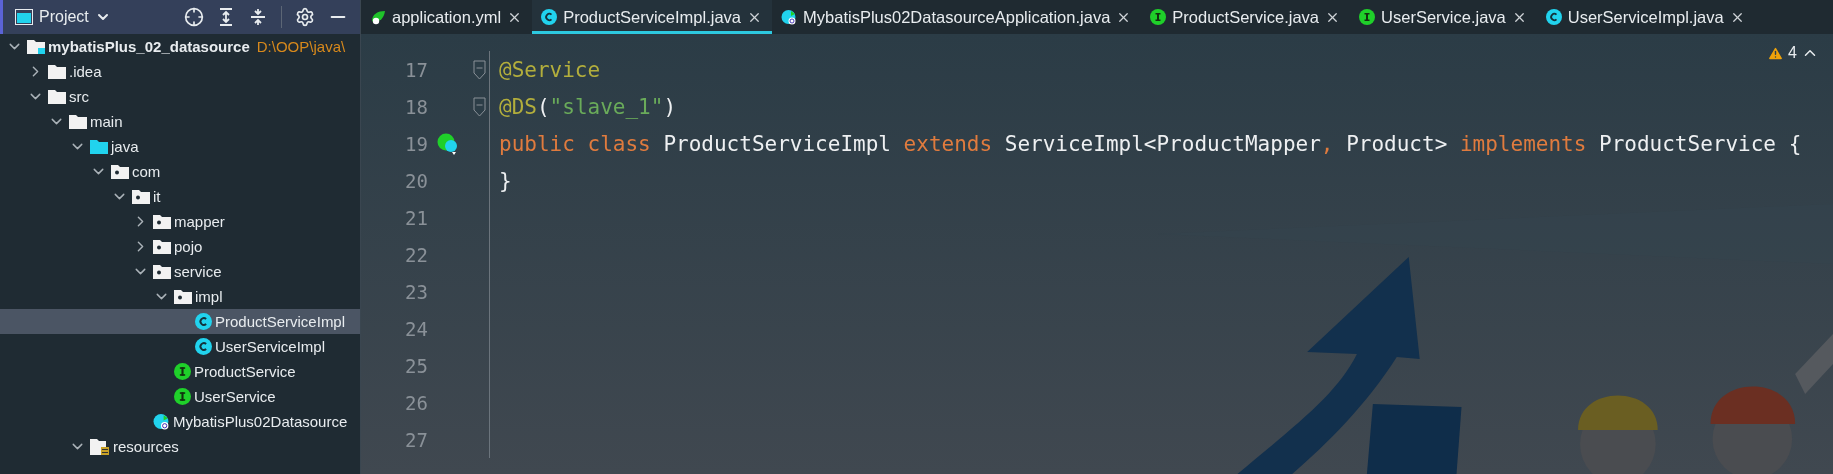  What do you see at coordinates (416, 143) in the screenshot?
I see `line-number: 19` at bounding box center [416, 143].